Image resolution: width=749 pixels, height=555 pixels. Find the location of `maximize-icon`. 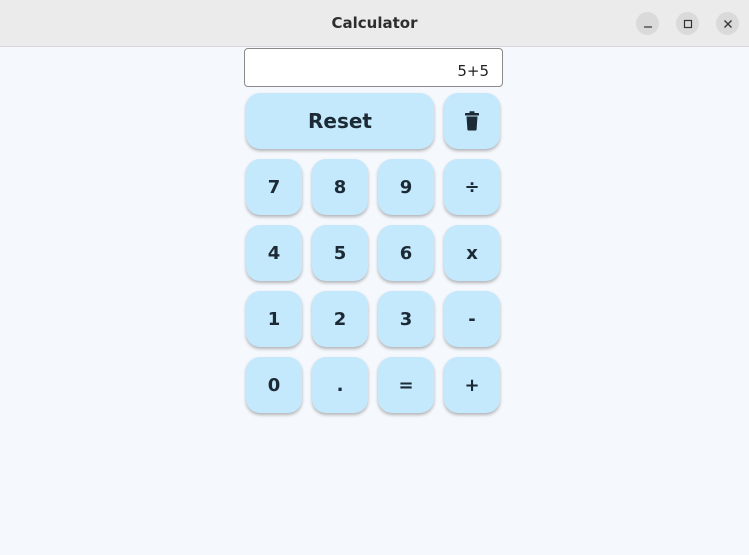

maximize-icon is located at coordinates (687, 23).